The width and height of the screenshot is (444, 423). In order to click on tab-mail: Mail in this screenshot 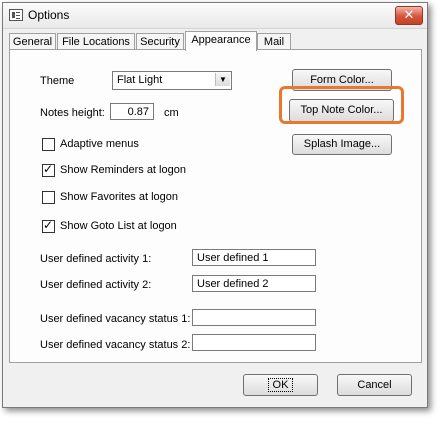, I will do `click(274, 41)`.